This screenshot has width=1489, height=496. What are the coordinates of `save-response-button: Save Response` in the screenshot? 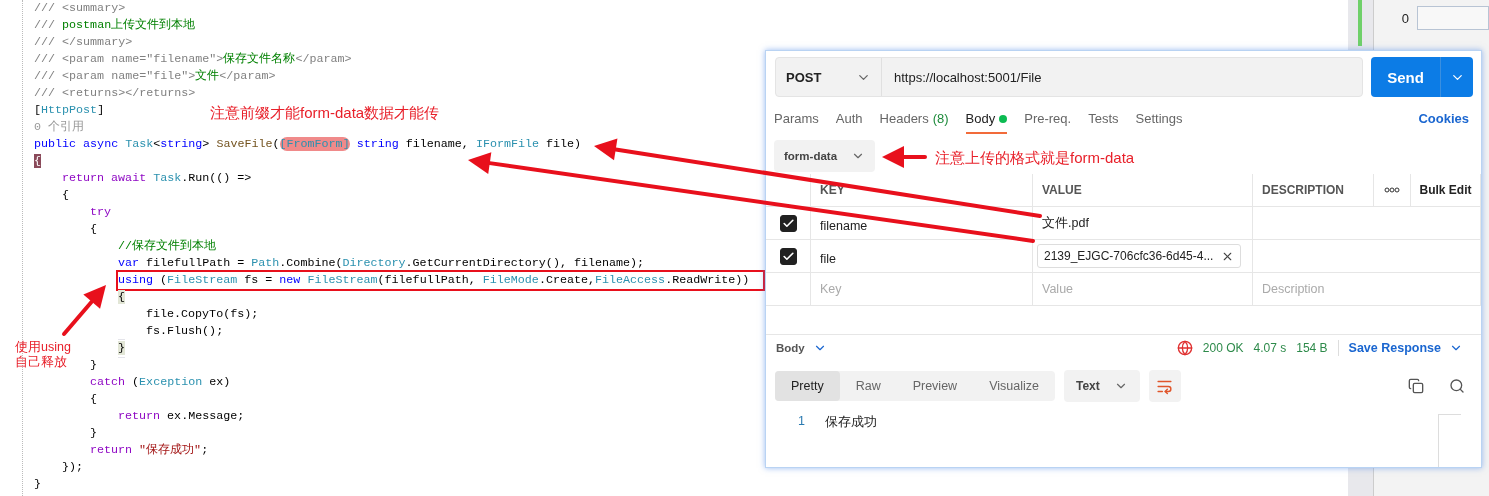 It's located at (1403, 348).